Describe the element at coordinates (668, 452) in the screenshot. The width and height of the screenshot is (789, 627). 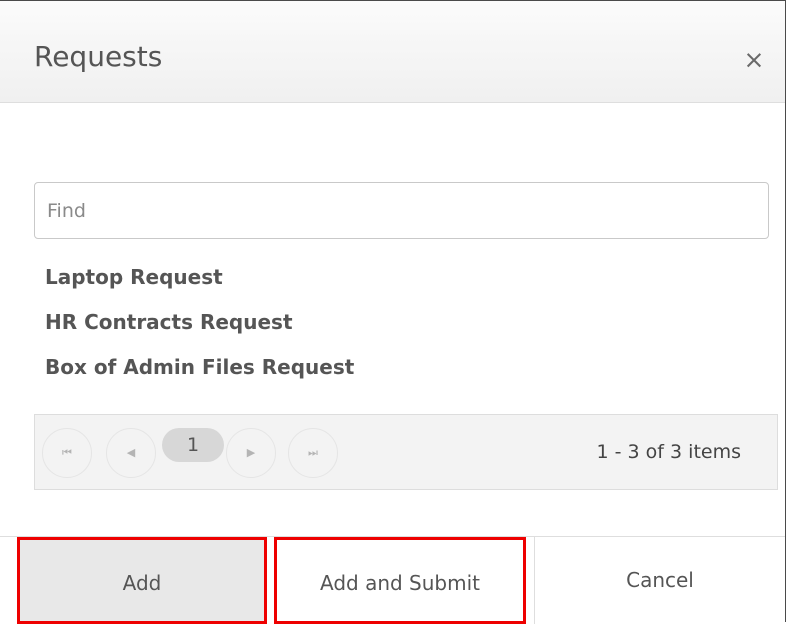
I see `pager-info: 1 - 3 of 3 items` at that location.